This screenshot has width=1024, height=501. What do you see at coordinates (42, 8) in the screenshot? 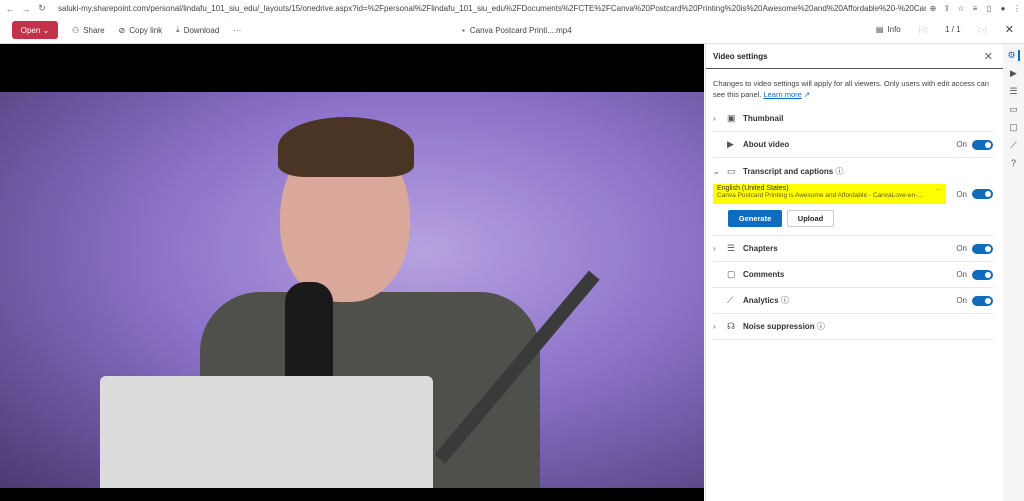
I see `reload-icon: ↻` at bounding box center [42, 8].